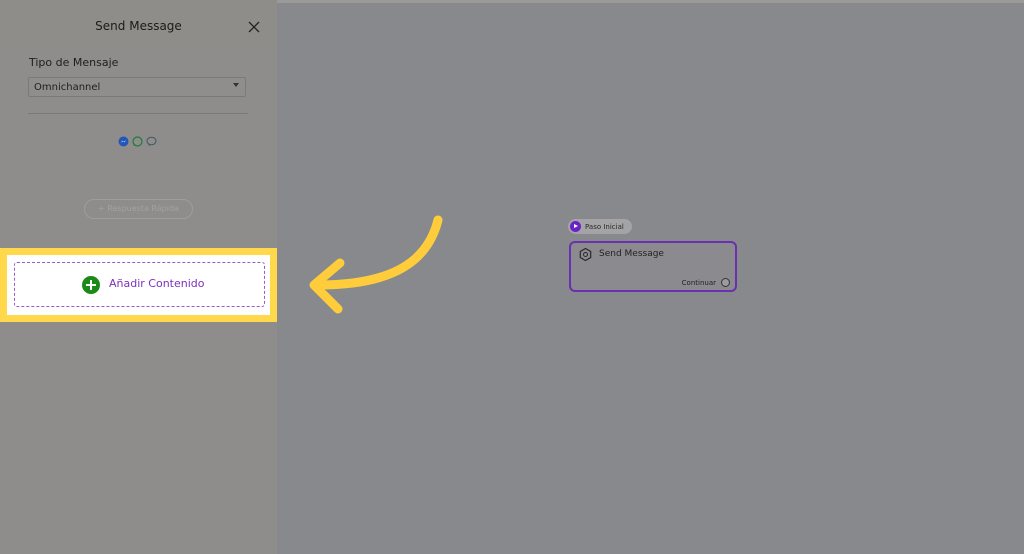 The height and width of the screenshot is (554, 1024). Describe the element at coordinates (725, 282) in the screenshot. I see `output-port` at that location.